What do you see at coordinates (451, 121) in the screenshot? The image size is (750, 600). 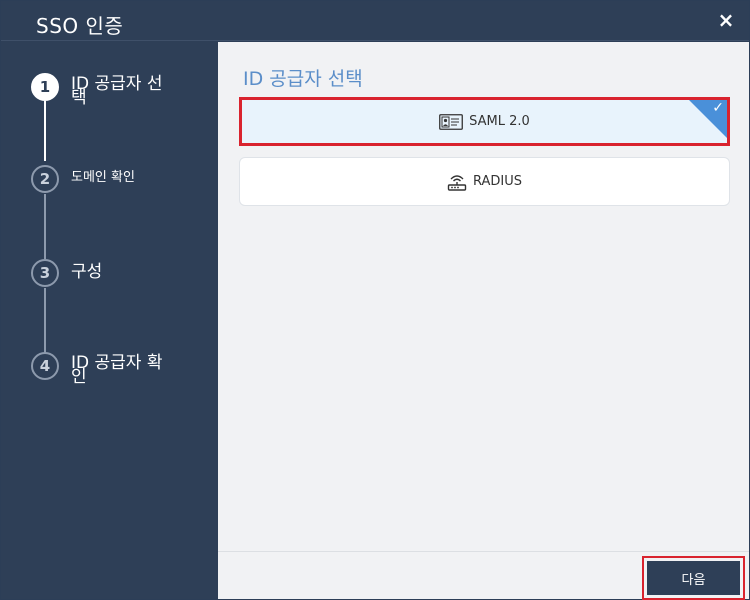 I see `id-card-icon` at bounding box center [451, 121].